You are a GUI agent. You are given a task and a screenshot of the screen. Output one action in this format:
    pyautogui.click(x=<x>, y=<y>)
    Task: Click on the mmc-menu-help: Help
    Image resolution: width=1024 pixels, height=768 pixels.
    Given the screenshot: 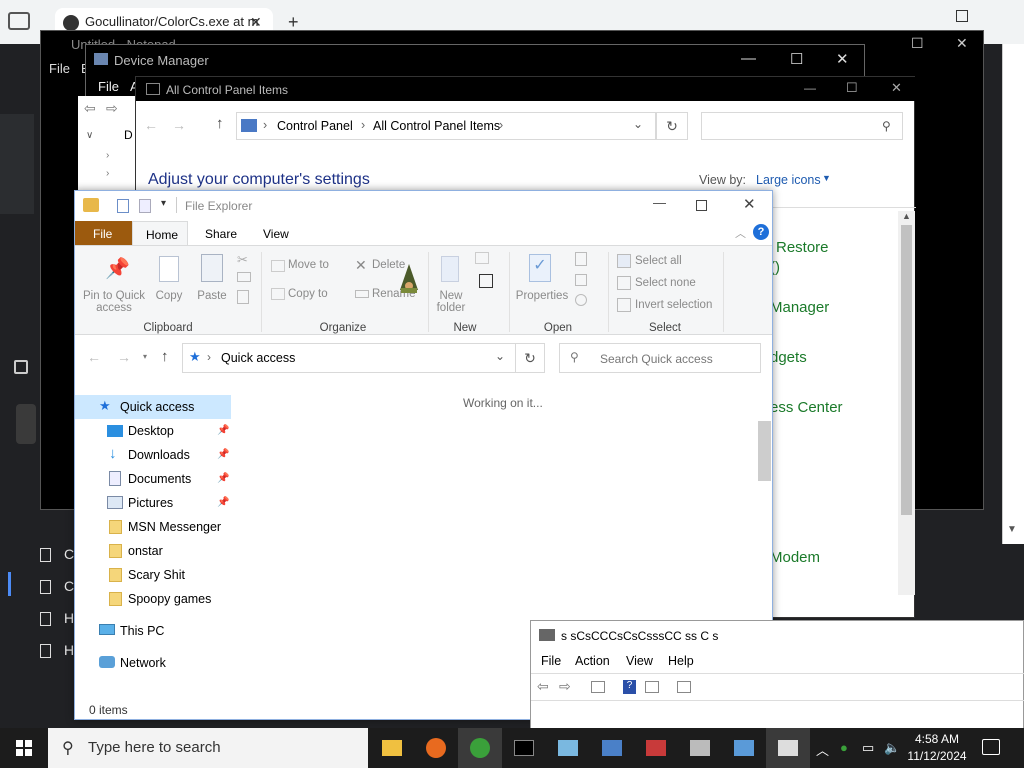 What is the action you would take?
    pyautogui.click(x=681, y=661)
    